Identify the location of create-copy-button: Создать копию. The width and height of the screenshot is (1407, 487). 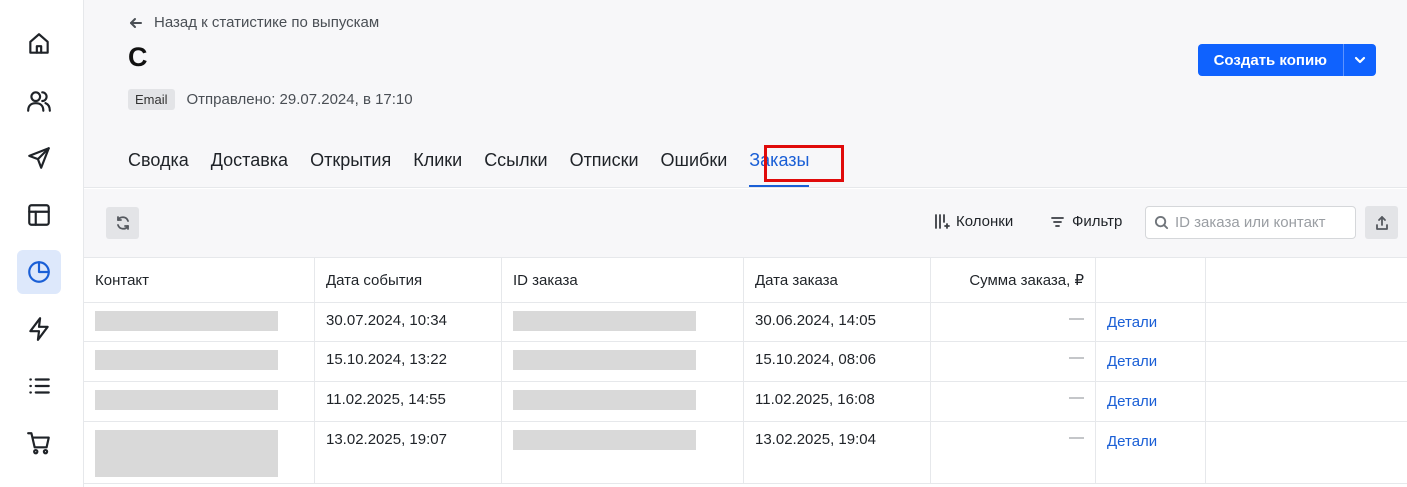
(1270, 60).